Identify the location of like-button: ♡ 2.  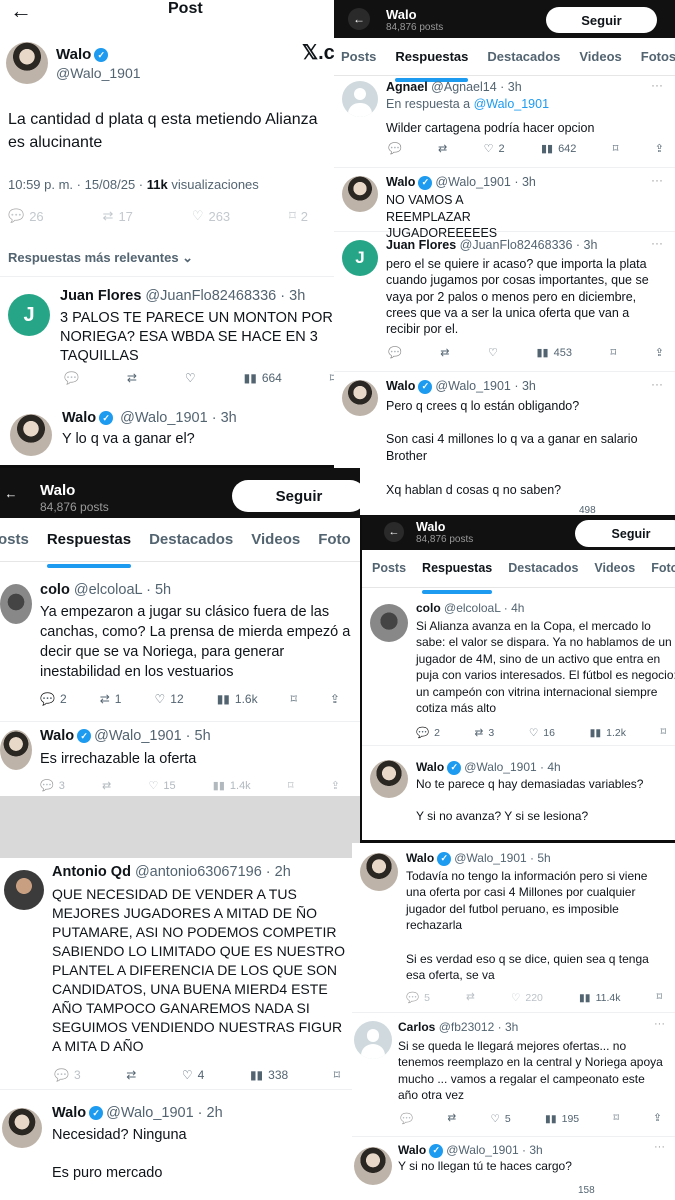
(494, 149).